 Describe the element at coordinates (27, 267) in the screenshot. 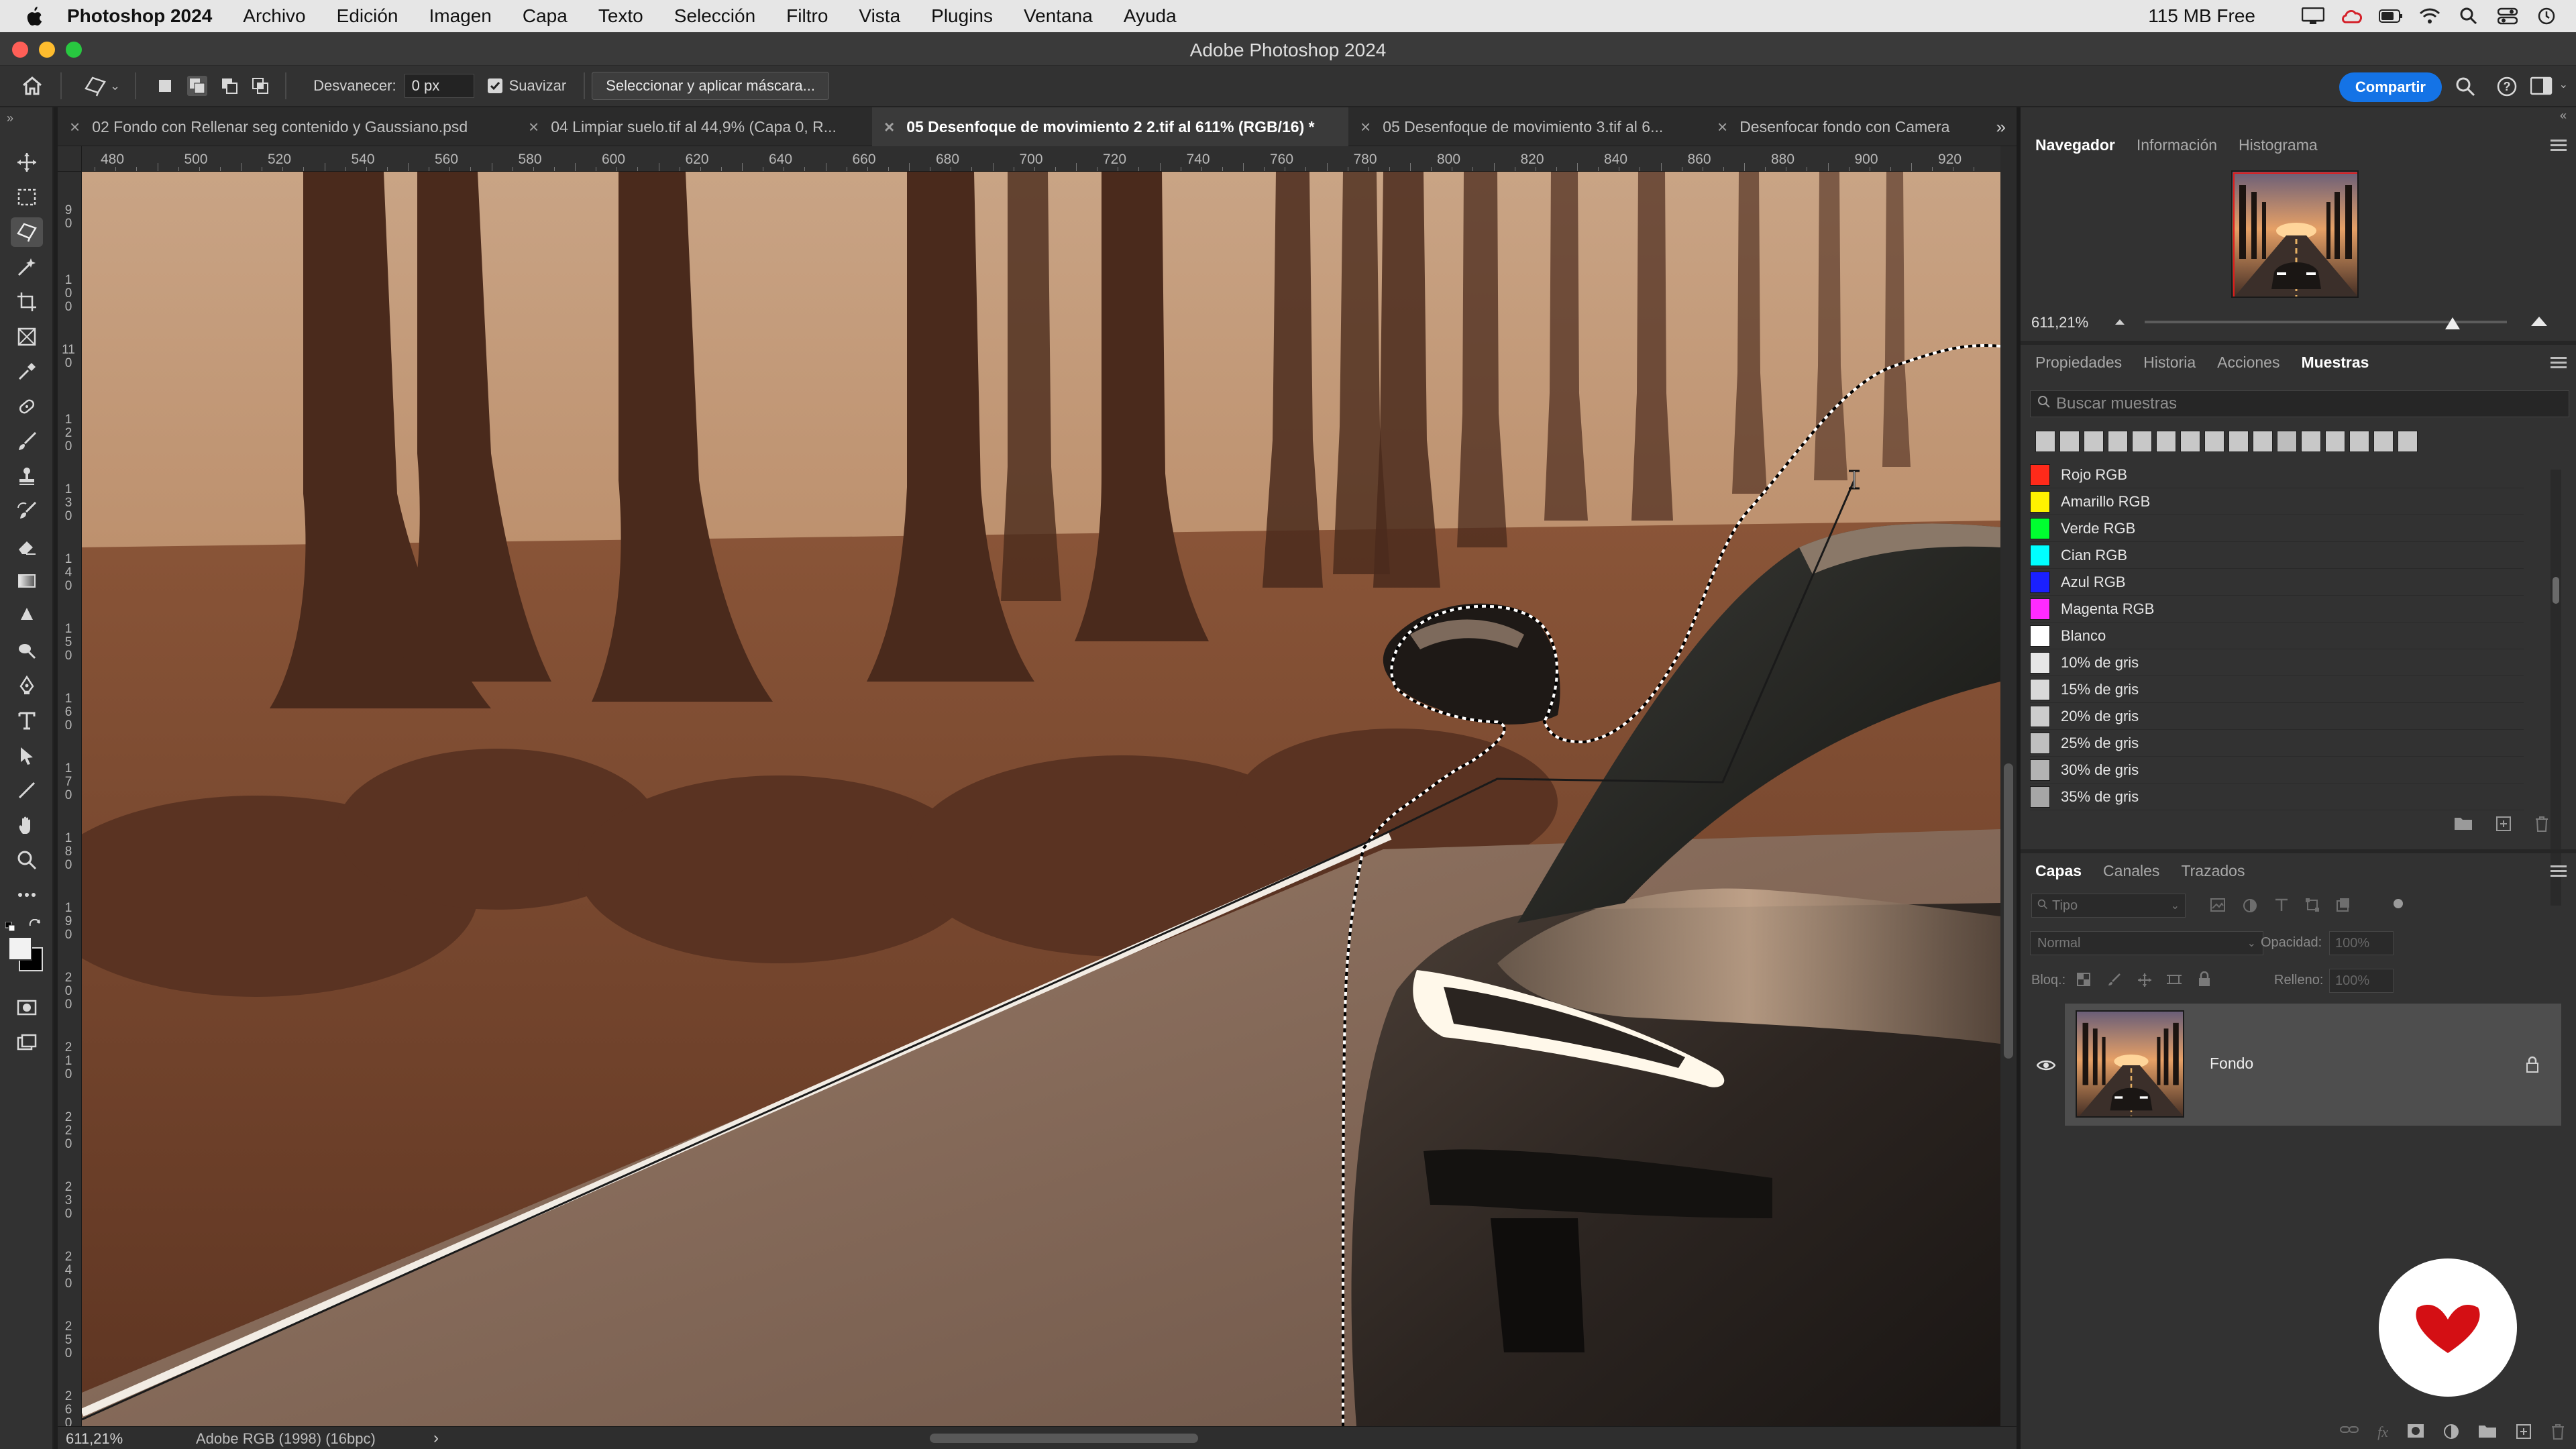

I see `magic-wand-tool-icon` at that location.